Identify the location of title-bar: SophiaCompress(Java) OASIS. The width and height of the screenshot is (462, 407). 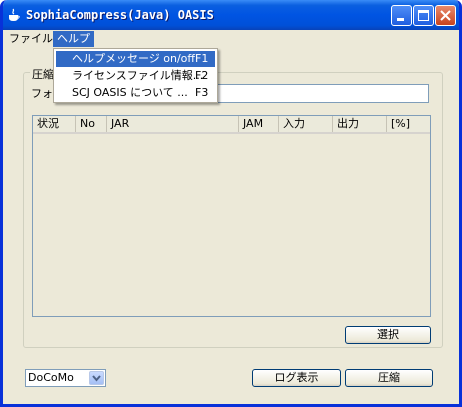
(231, 15).